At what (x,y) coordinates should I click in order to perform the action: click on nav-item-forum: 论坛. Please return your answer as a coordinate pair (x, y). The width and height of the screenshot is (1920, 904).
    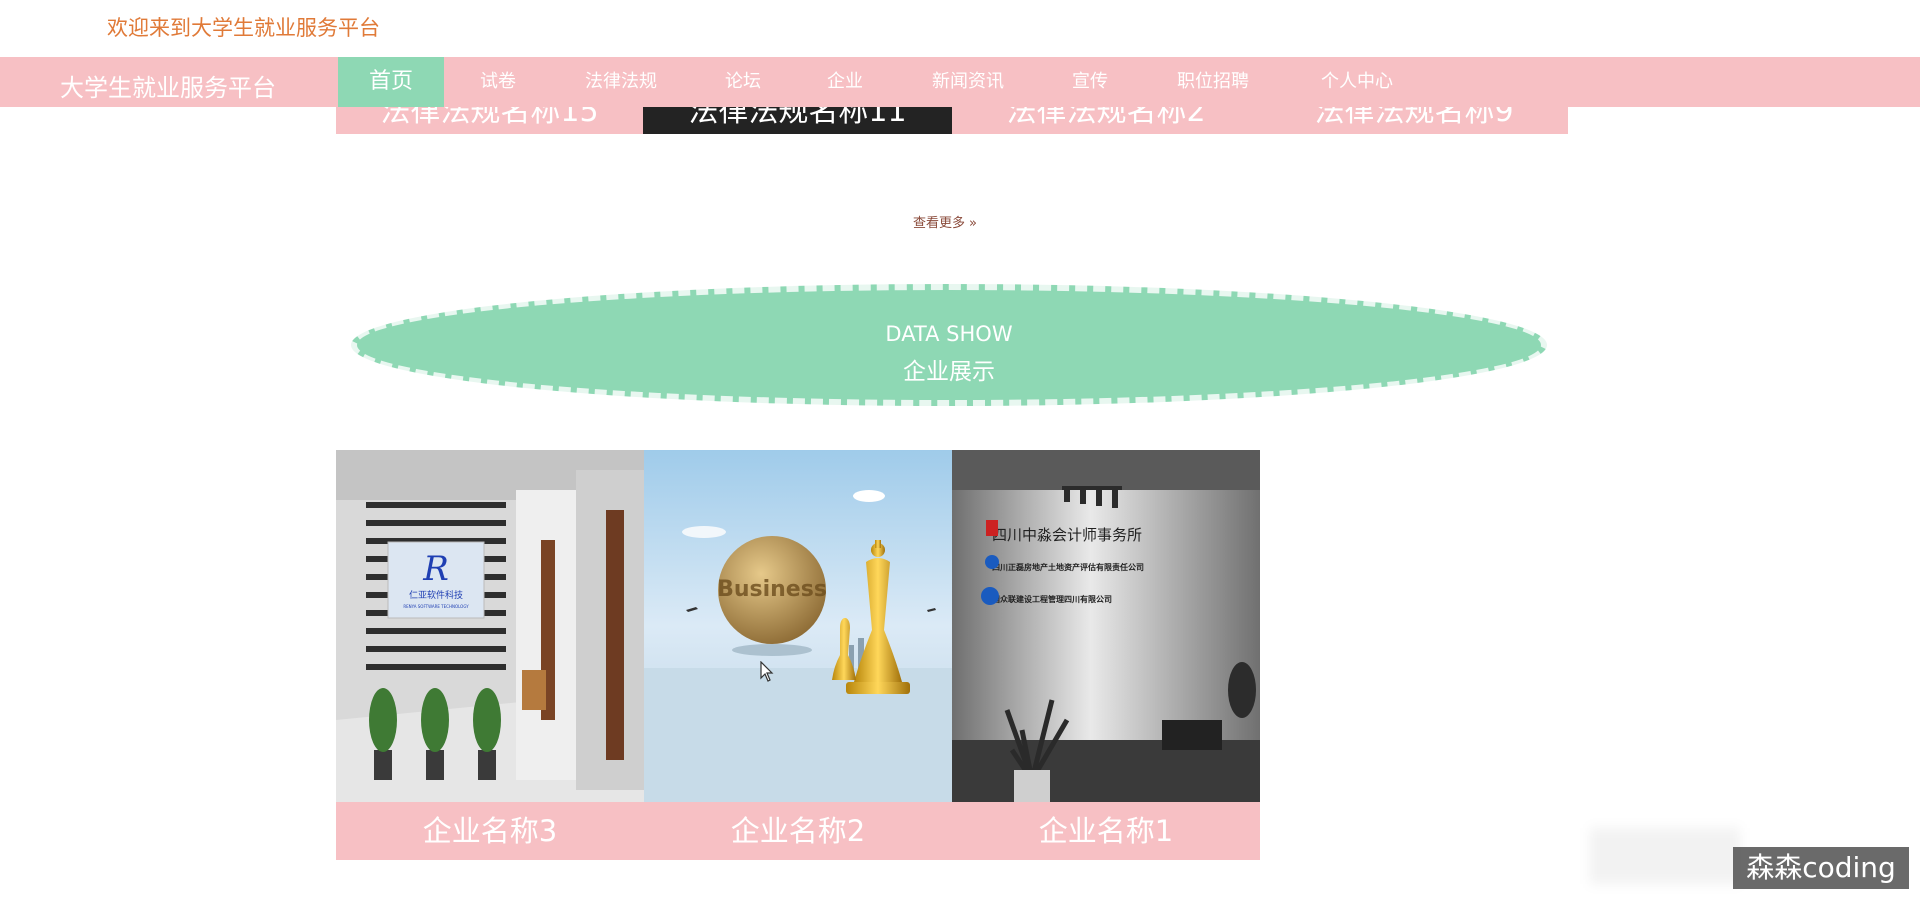
    Looking at the image, I should click on (743, 82).